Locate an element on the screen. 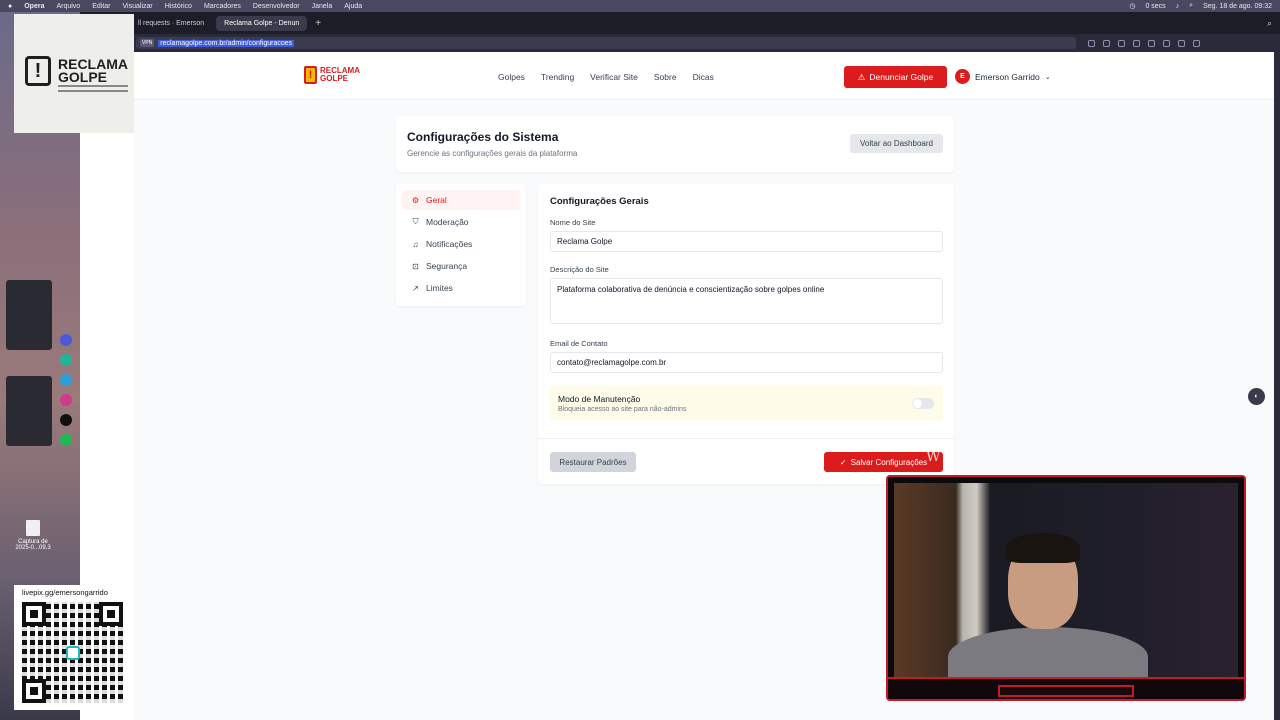 The image size is (1280, 720). exclamation-icon: ! is located at coordinates (38, 71).